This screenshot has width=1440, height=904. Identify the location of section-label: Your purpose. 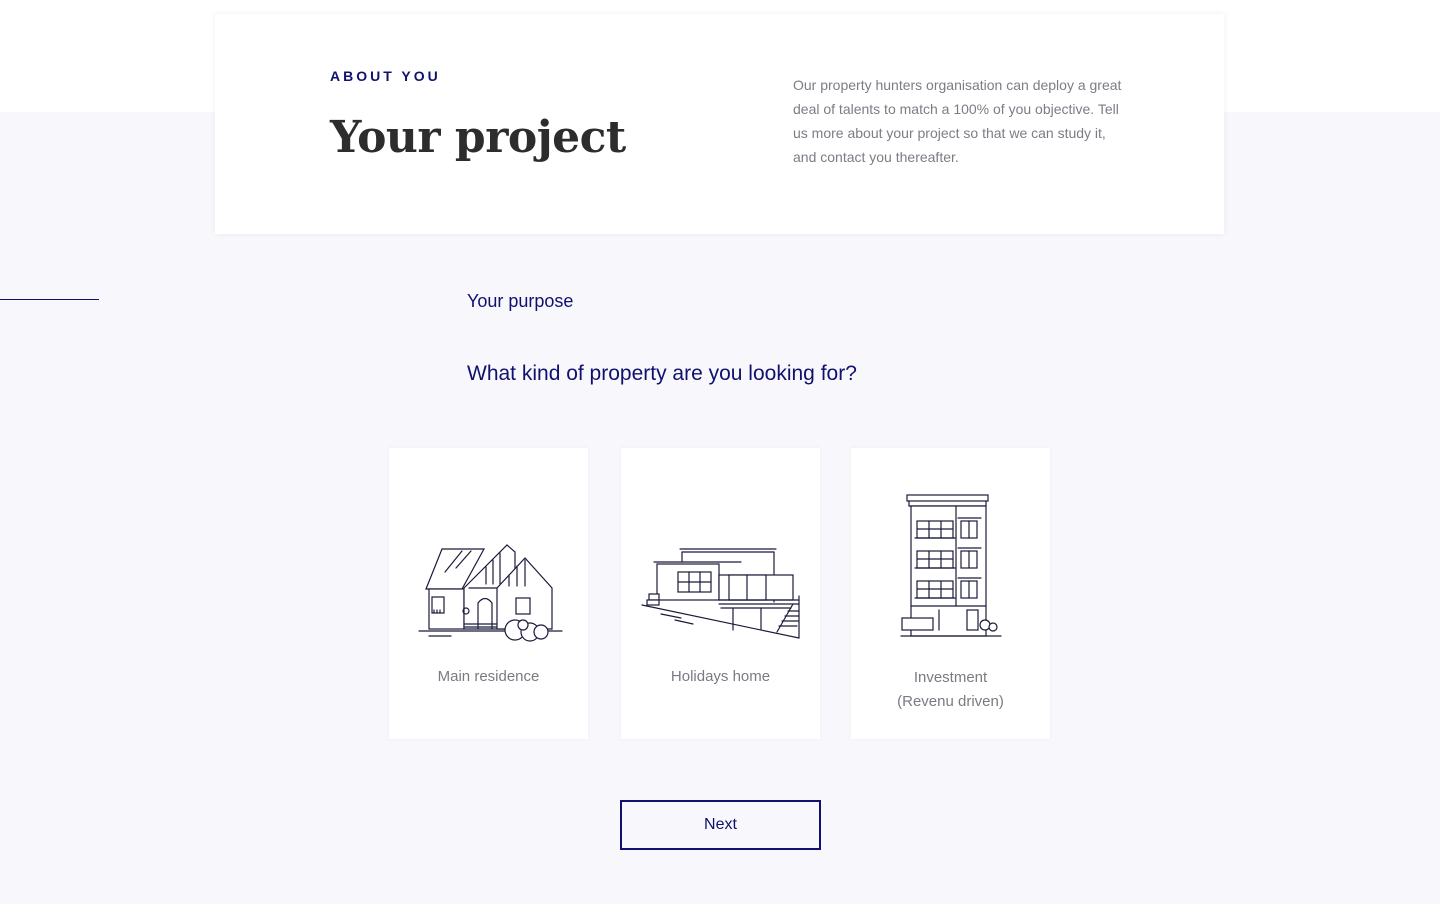
(520, 301).